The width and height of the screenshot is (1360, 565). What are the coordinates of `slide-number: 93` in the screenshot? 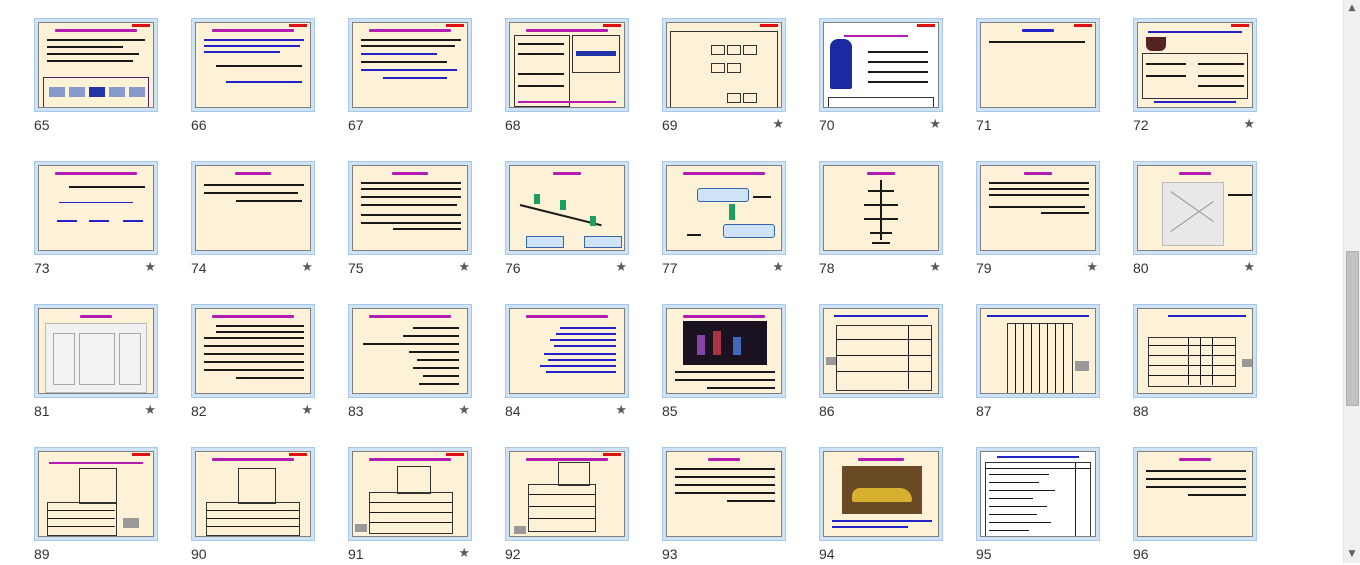 It's located at (670, 554).